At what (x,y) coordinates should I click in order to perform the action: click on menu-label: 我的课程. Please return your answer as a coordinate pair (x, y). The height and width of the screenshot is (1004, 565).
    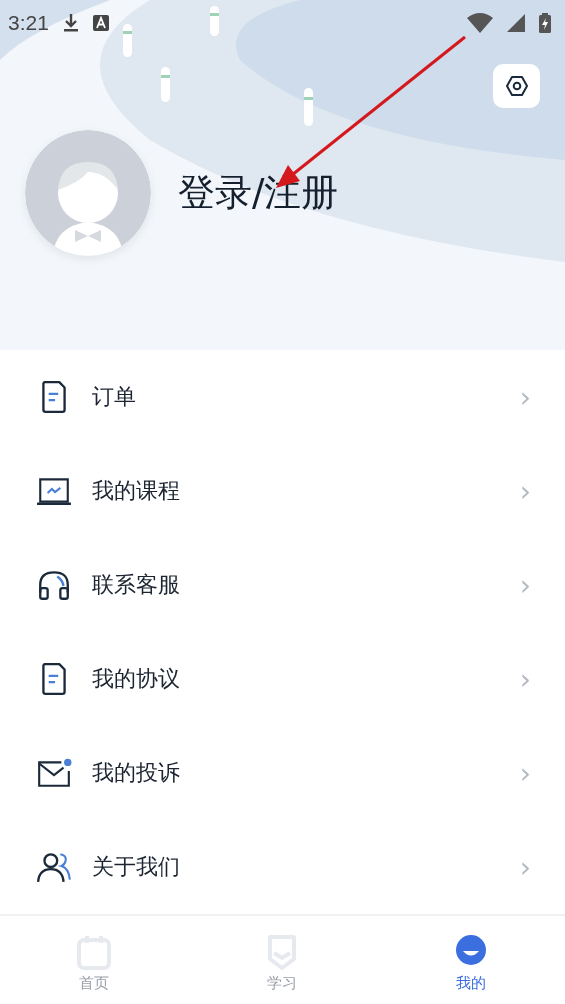
    Looking at the image, I should click on (136, 491).